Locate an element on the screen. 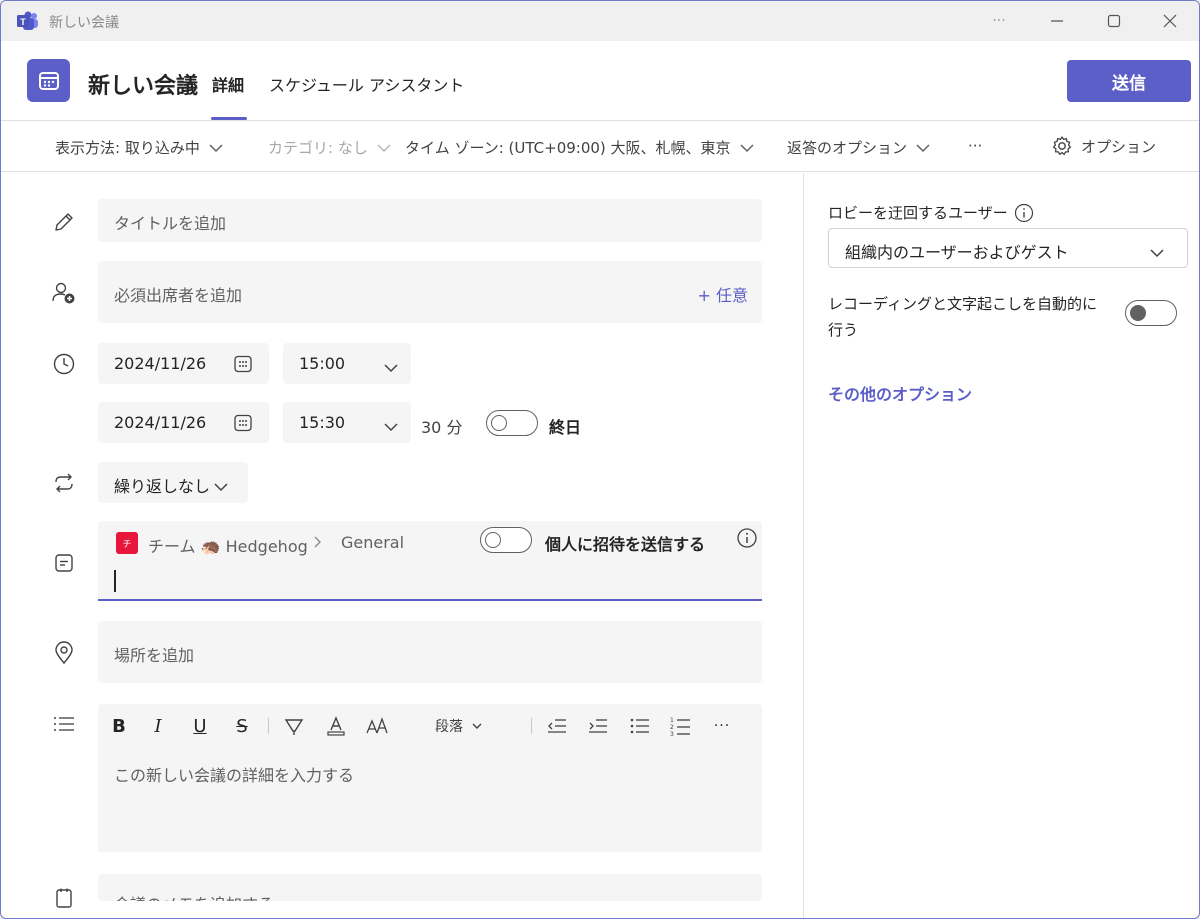 Image resolution: width=1200 pixels, height=919 pixels. font-color-icon is located at coordinates (336, 726).